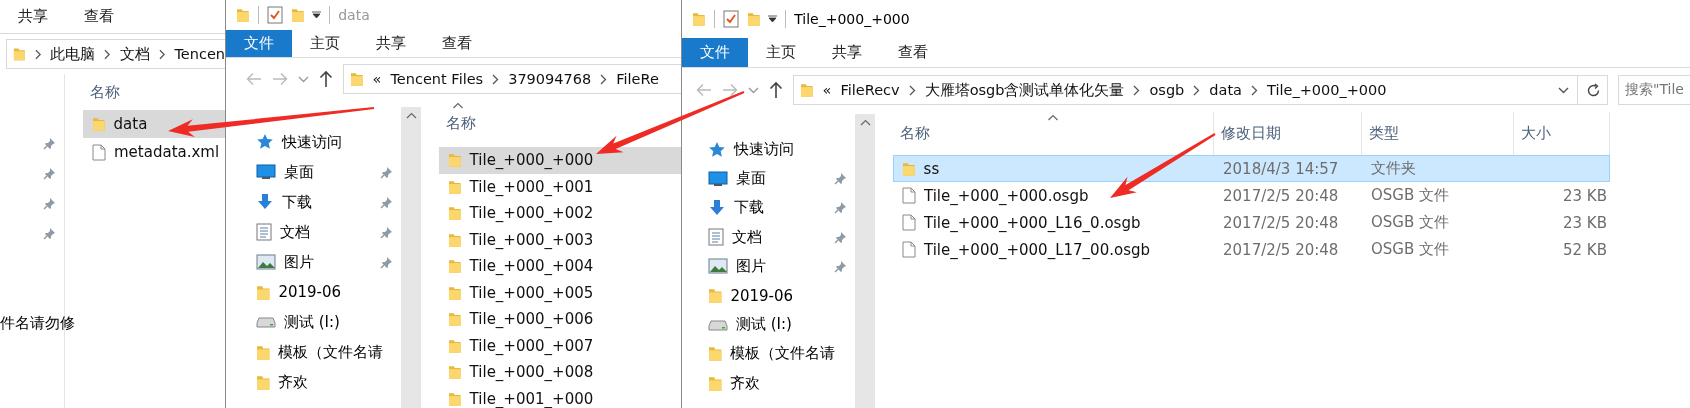 The height and width of the screenshot is (408, 1690). Describe the element at coordinates (134, 54) in the screenshot. I see `breadcrumb-item: 文档` at that location.